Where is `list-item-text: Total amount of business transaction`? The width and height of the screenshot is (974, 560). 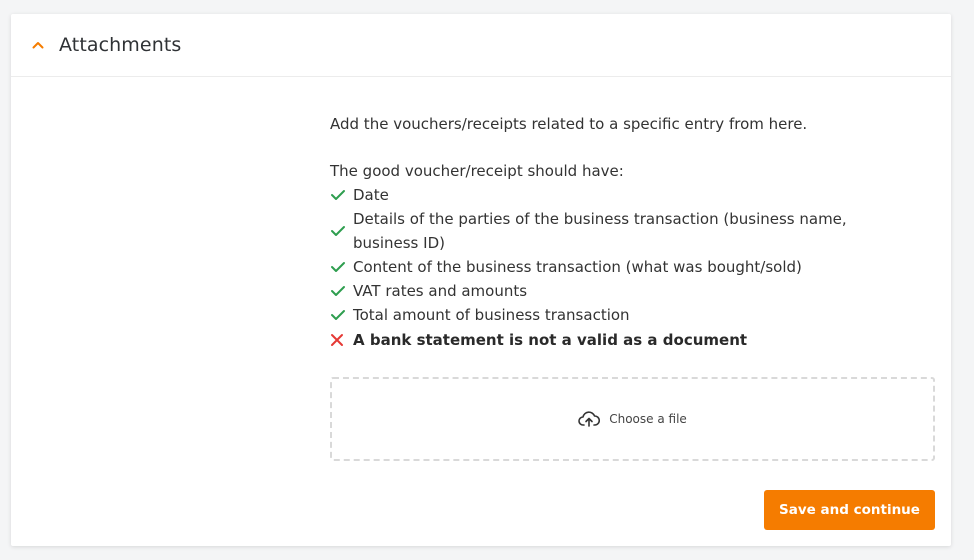 list-item-text: Total amount of business transaction is located at coordinates (491, 315).